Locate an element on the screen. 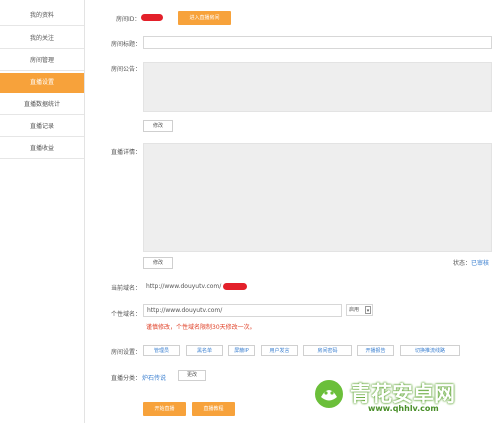 The width and height of the screenshot is (500, 423). status-text: 状态：已审核 is located at coordinates (471, 262).